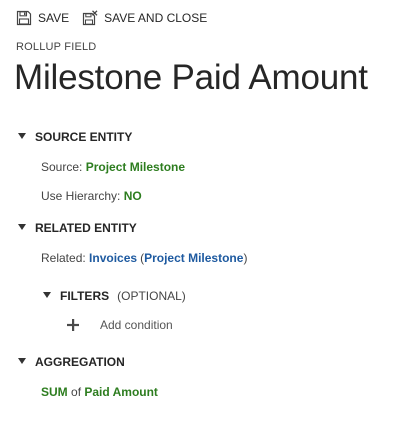  I want to click on add-condition-label: Add condition, so click(136, 325).